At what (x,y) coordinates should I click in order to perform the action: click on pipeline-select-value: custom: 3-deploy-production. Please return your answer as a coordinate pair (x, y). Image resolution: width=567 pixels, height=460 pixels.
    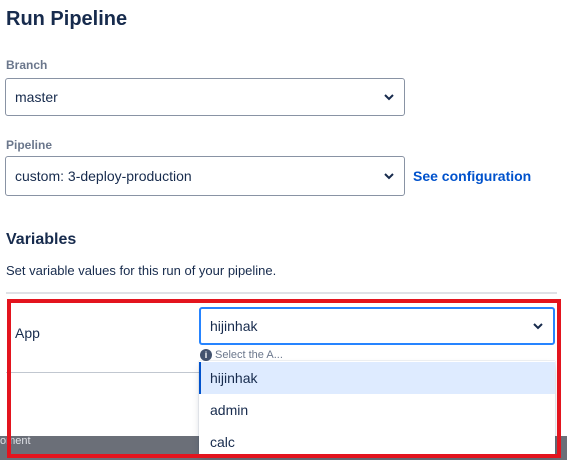
    Looking at the image, I should click on (103, 176).